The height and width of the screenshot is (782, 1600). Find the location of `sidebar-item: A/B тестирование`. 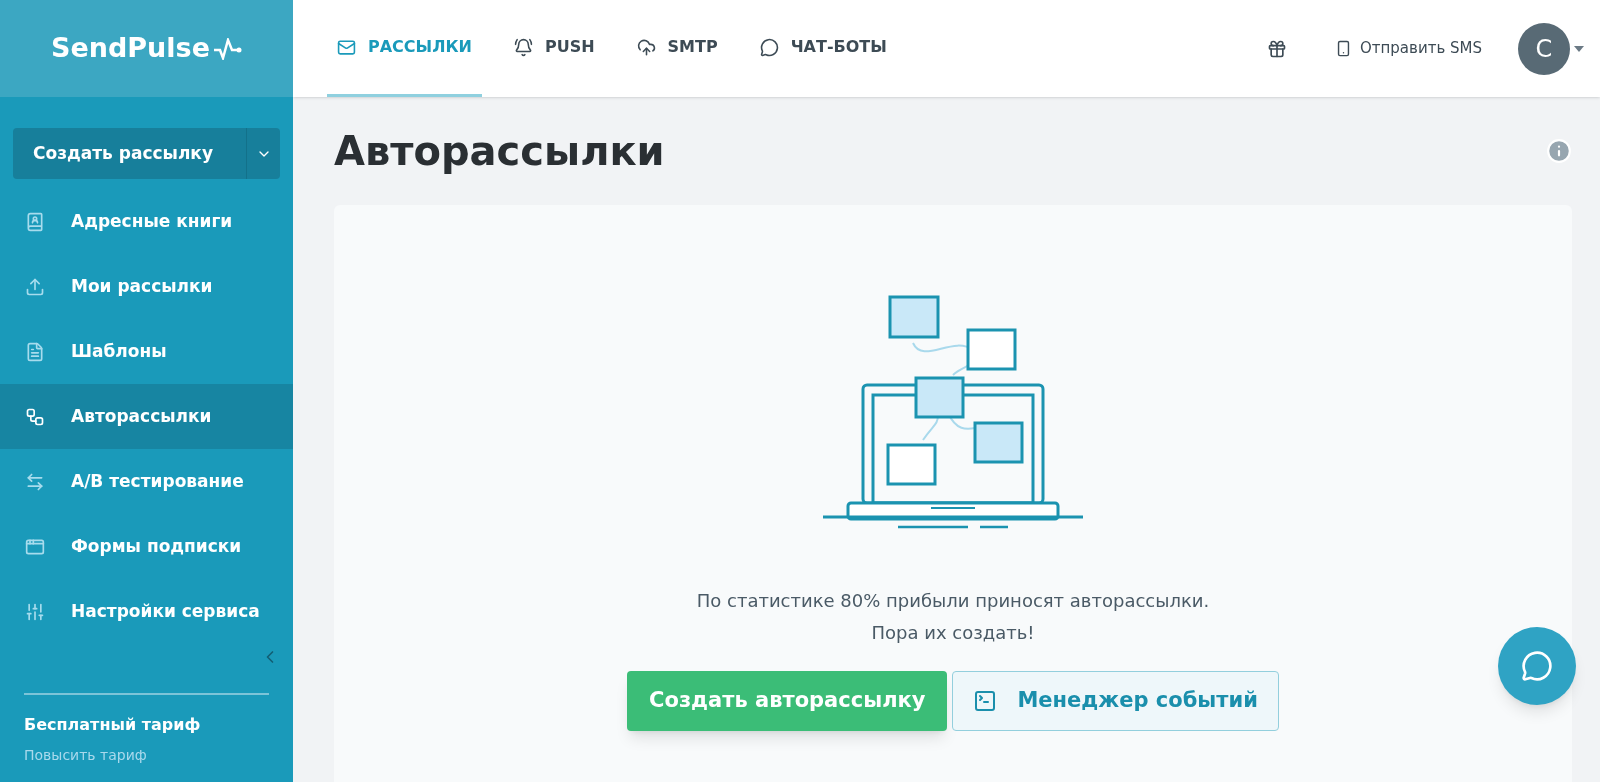

sidebar-item: A/B тестирование is located at coordinates (146, 481).